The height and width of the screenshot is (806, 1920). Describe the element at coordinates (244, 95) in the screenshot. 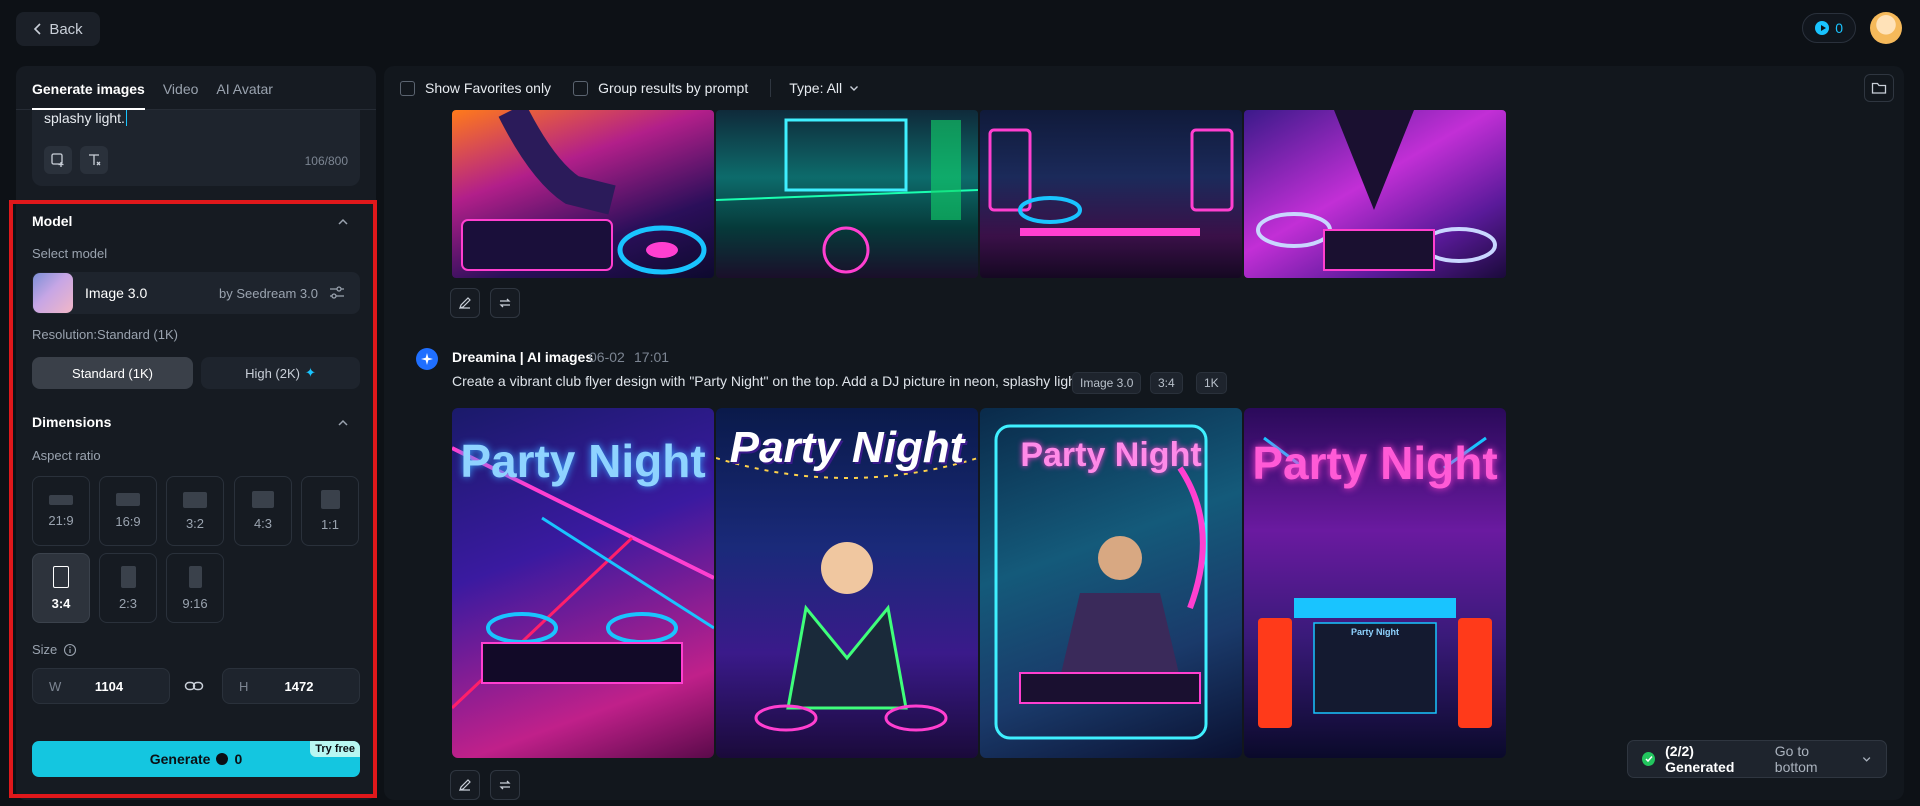

I see `tab-ai-avatar: AI Avatar` at that location.